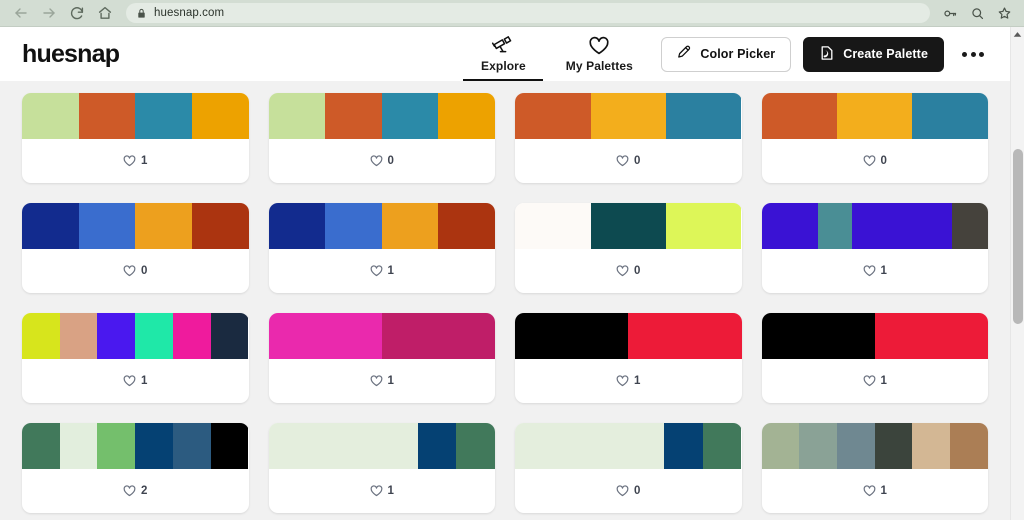 The image size is (1024, 520). Describe the element at coordinates (49, 13) in the screenshot. I see `forward-arrow-icon` at that location.